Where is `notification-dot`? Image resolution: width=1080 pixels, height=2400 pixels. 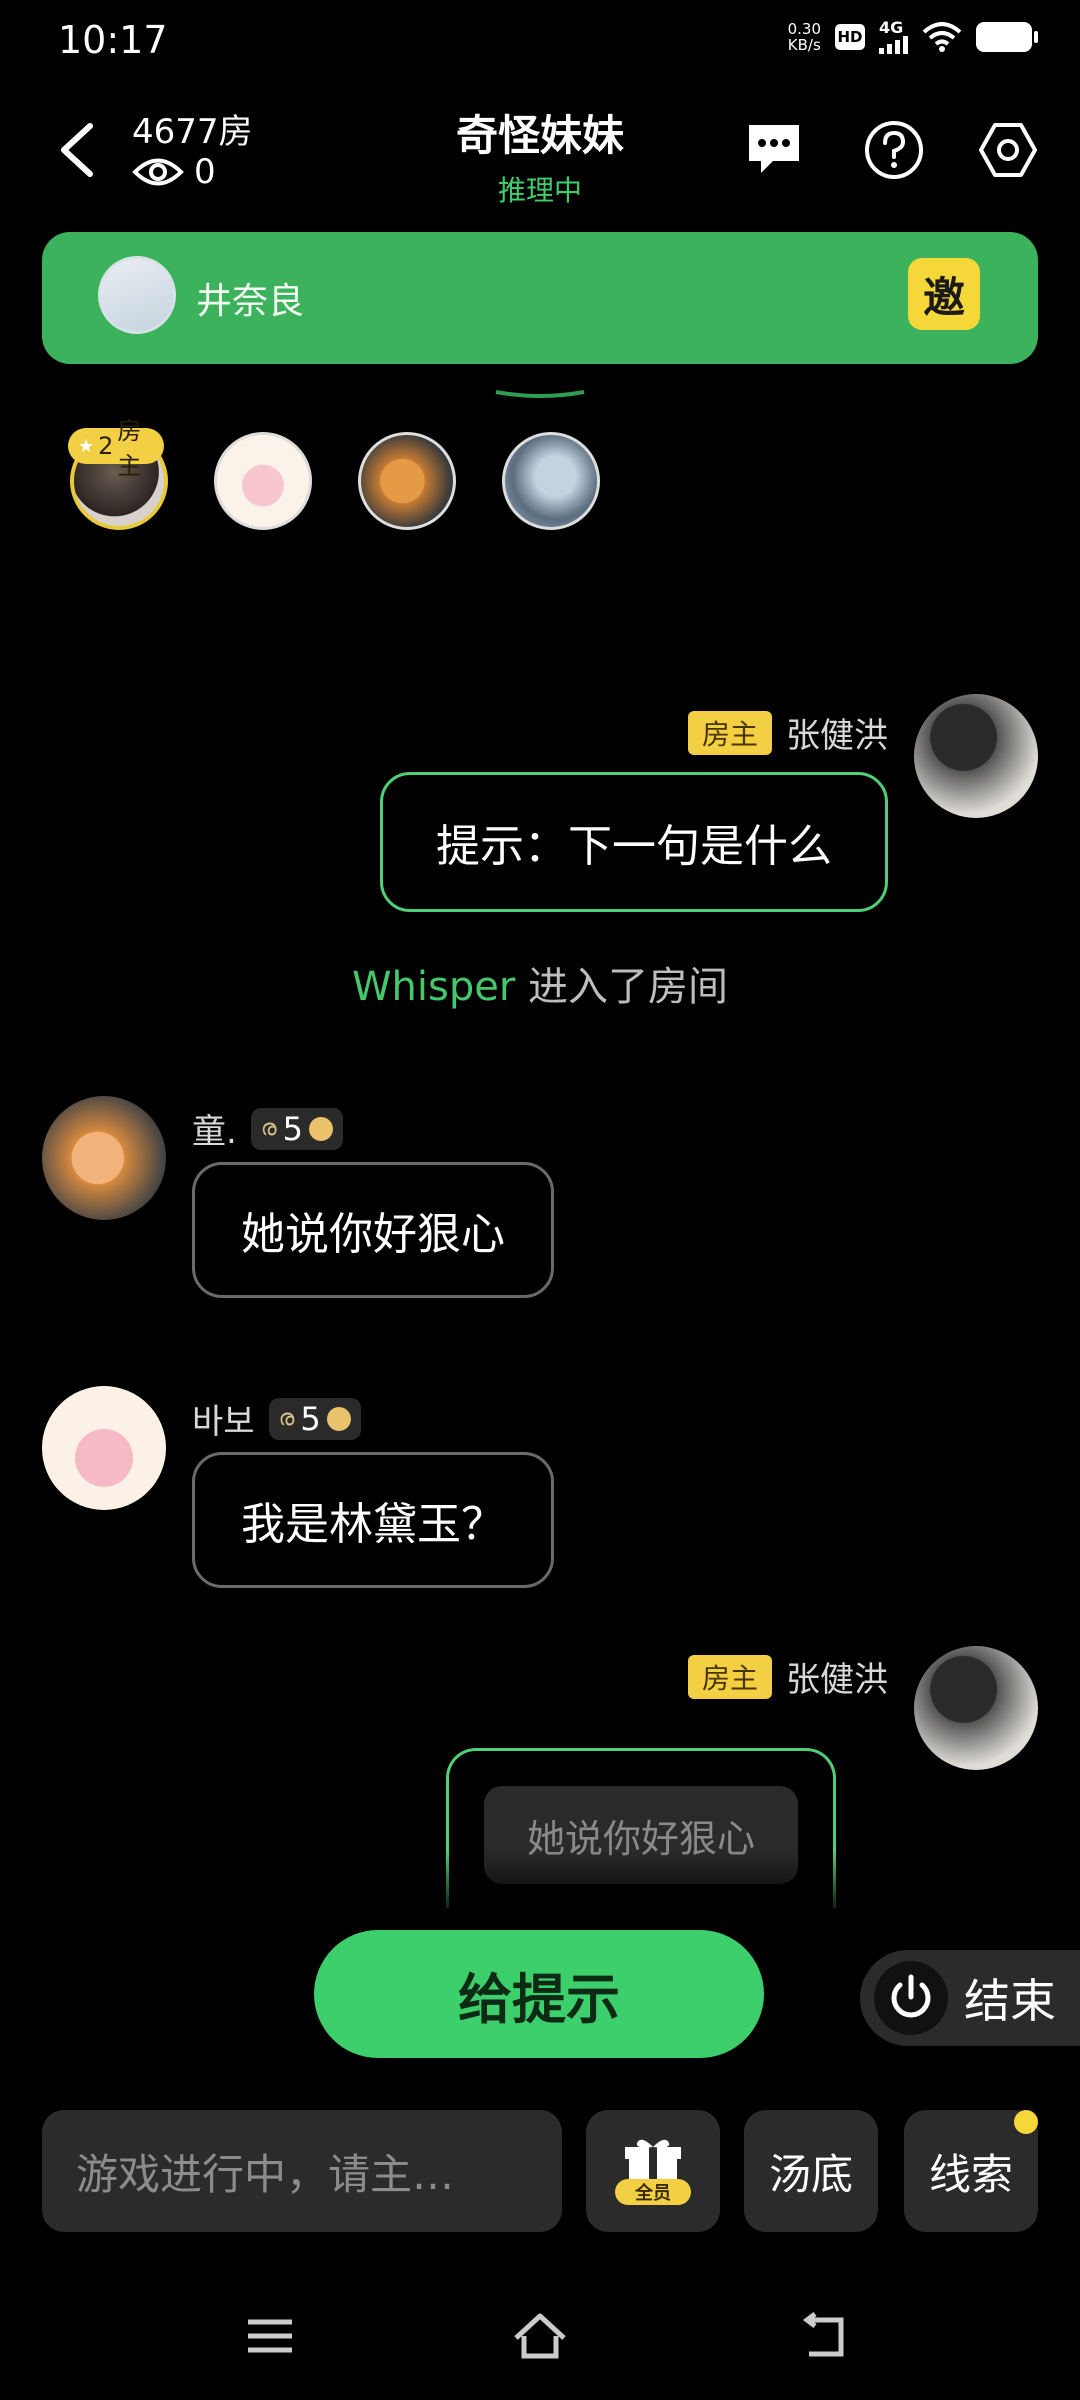
notification-dot is located at coordinates (1026, 2122).